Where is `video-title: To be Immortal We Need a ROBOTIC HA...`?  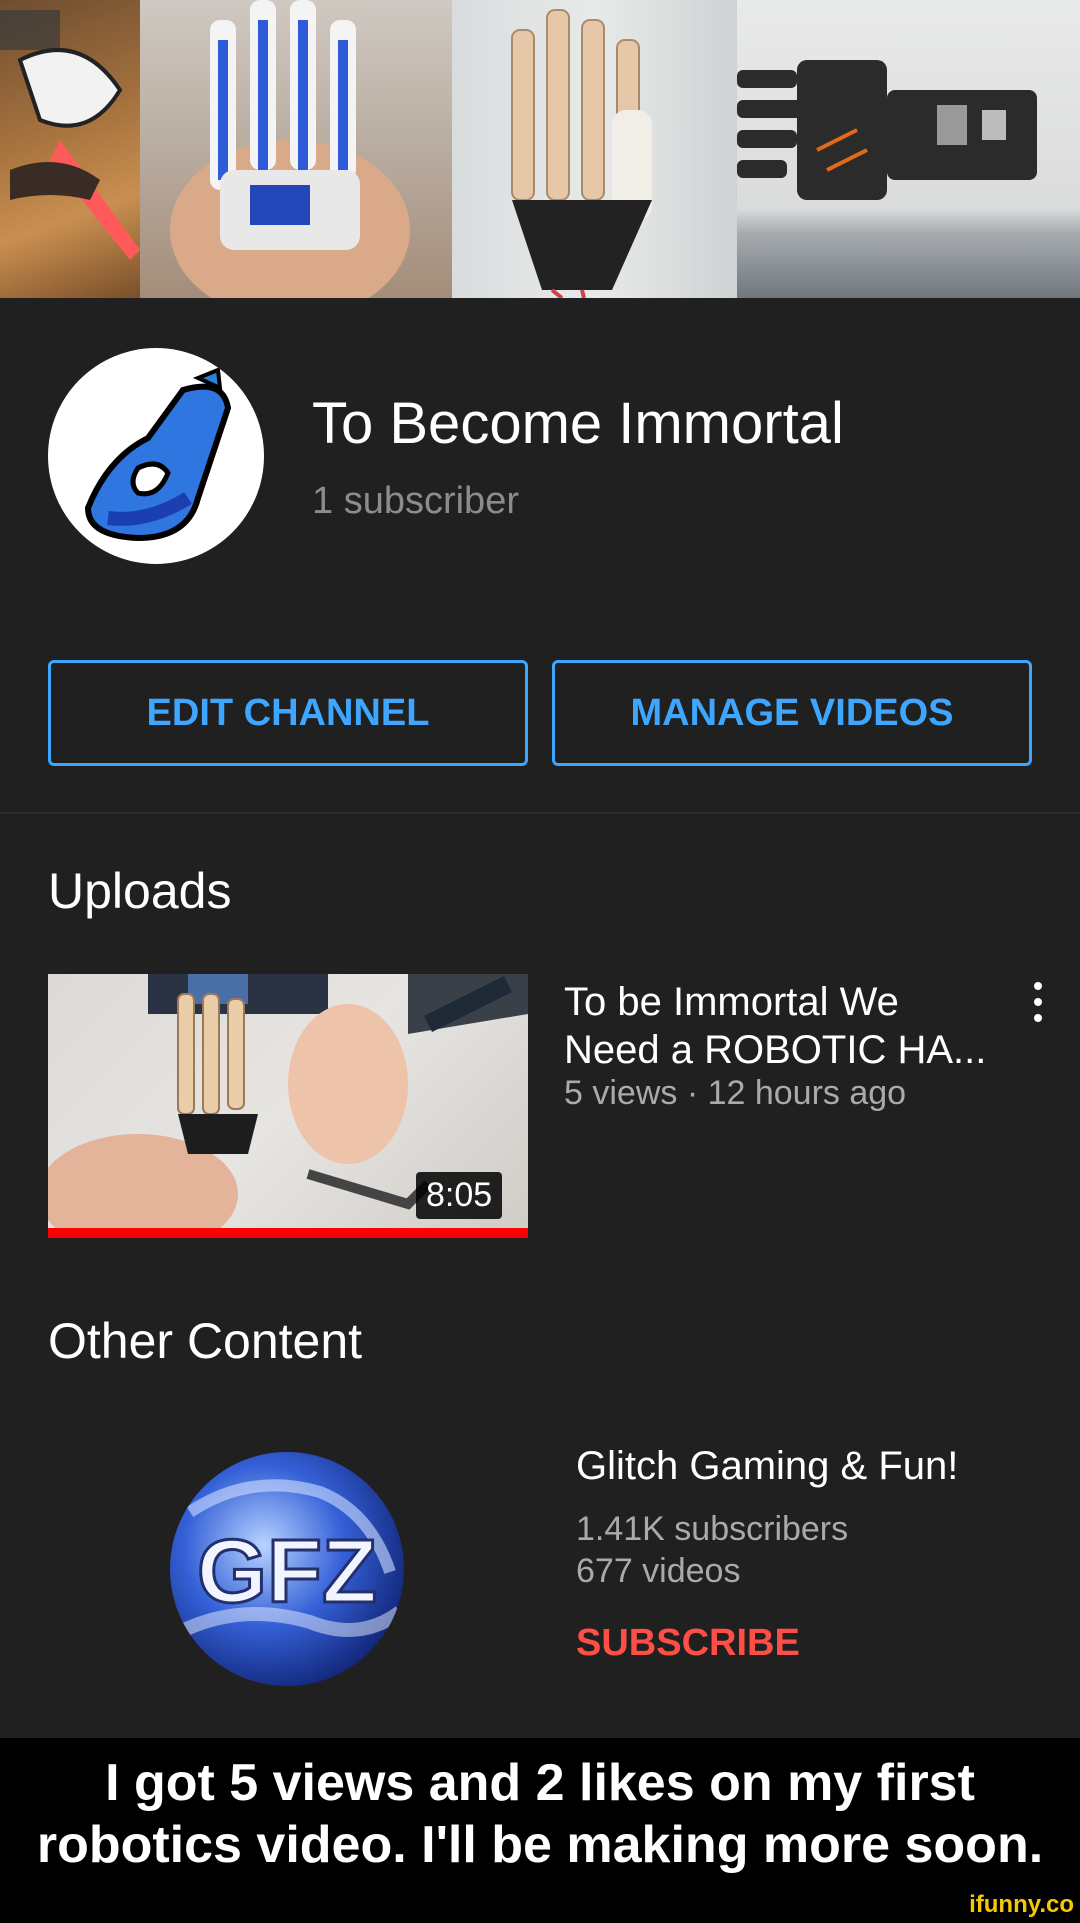 video-title: To be Immortal We Need a ROBOTIC HA... is located at coordinates (784, 1026).